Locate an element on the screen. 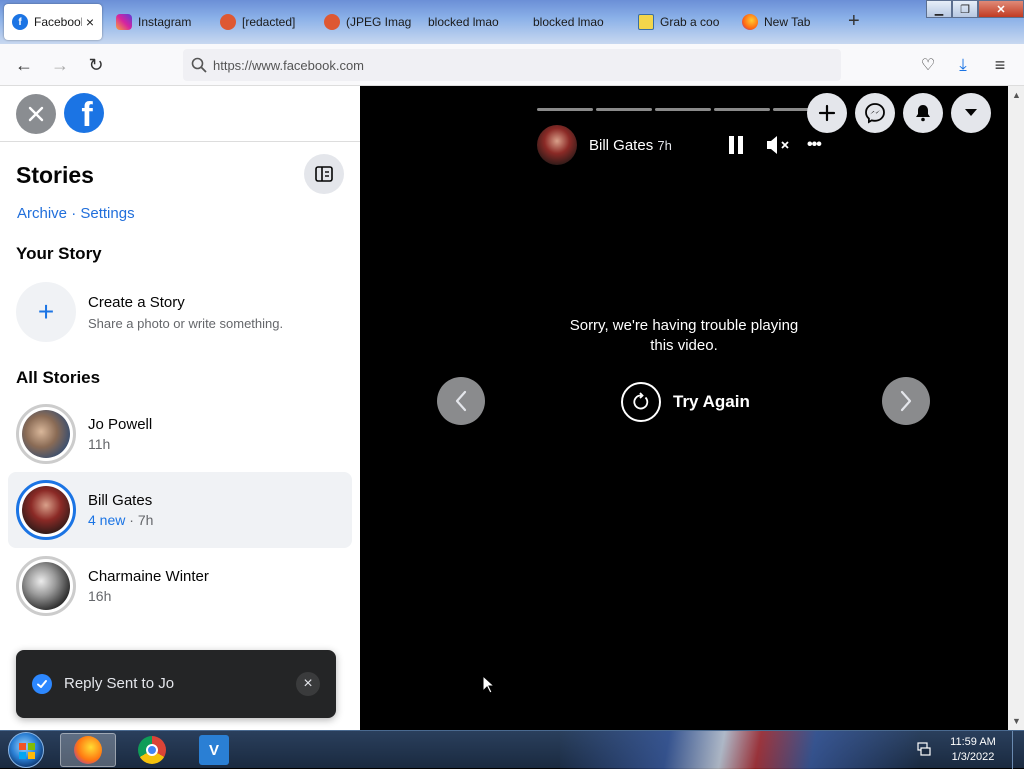 This screenshot has width=1024, height=769. story-item-charmaine-winter: Charmaine Winter 16h is located at coordinates (180, 586).